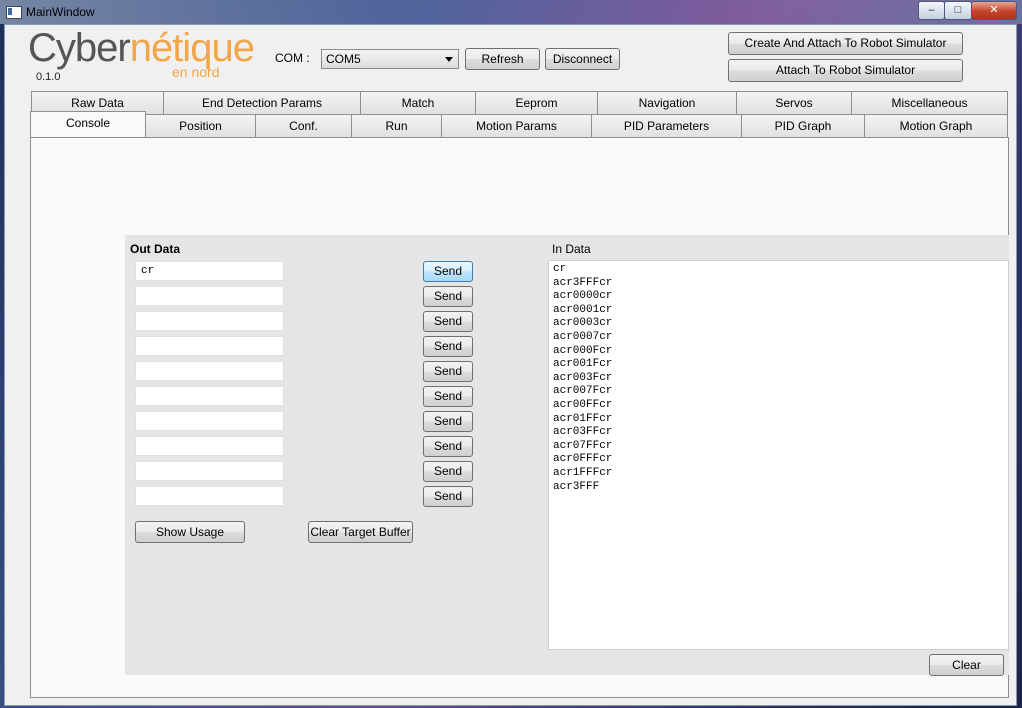 This screenshot has width=1022, height=708. I want to click on create-attach-simulator-button: Create And Attach To Robot Simulator, so click(845, 43).